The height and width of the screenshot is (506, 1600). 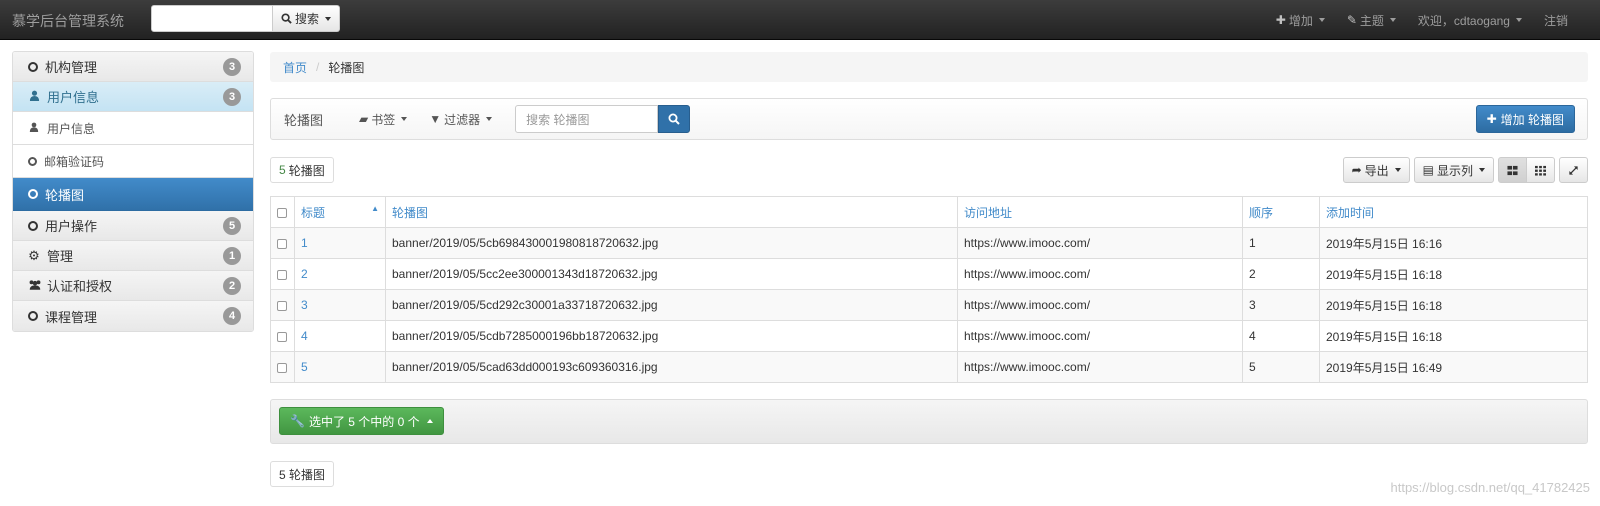 What do you see at coordinates (133, 128) in the screenshot?
I see `sidebar-item-userprofile: 用户信息` at bounding box center [133, 128].